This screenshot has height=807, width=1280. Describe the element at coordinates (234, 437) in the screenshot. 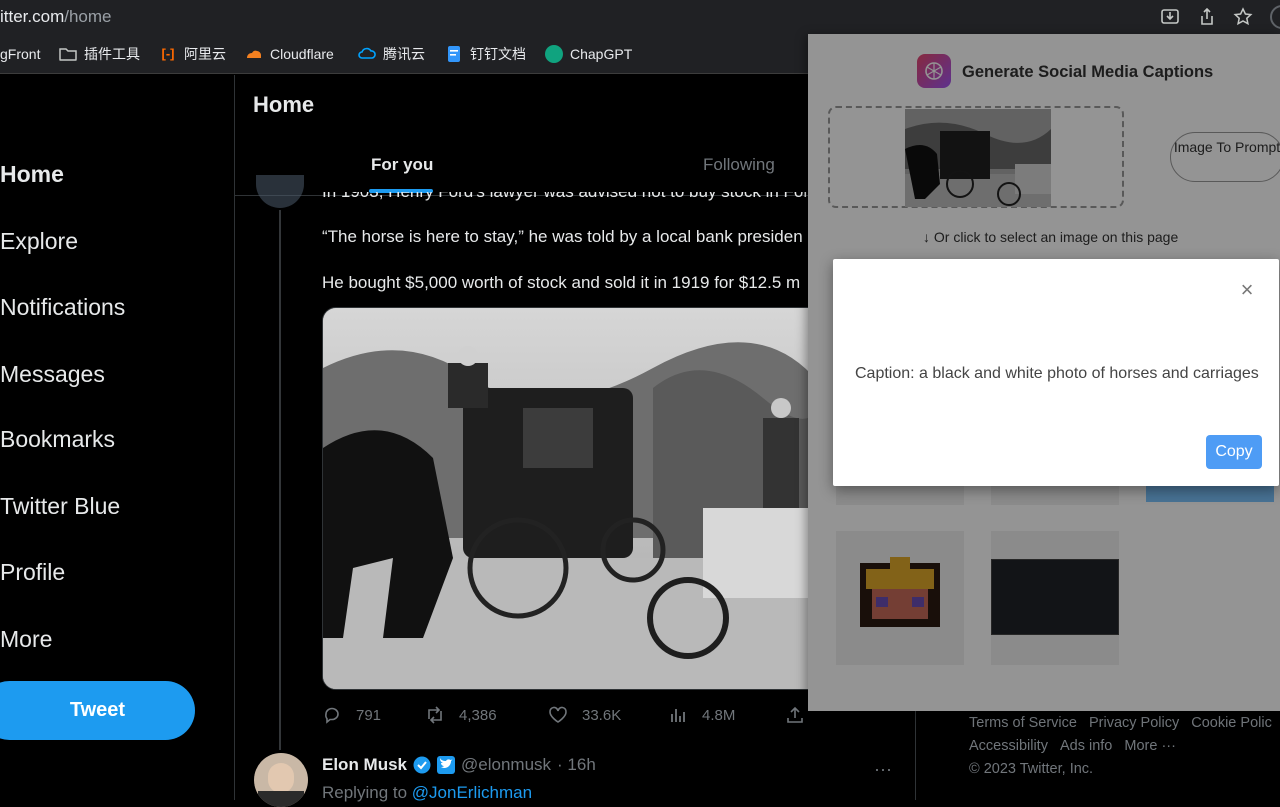

I see `column-divider` at that location.